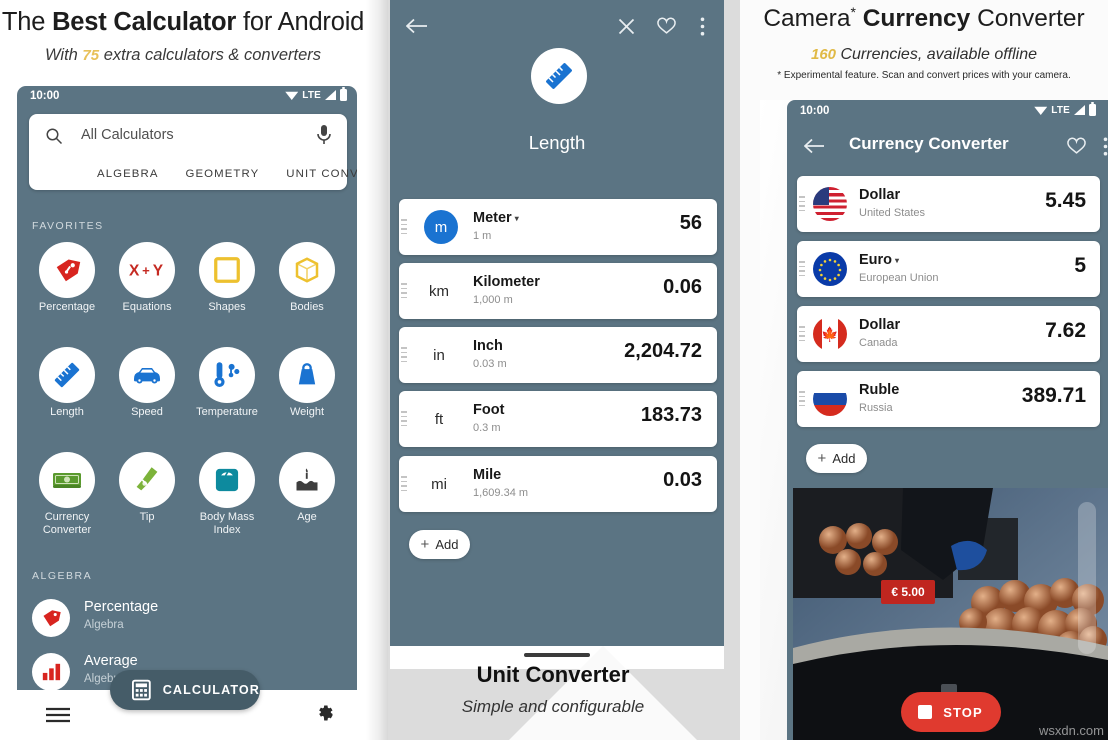 This screenshot has width=1108, height=740. I want to click on gear-icon, so click(325, 713).